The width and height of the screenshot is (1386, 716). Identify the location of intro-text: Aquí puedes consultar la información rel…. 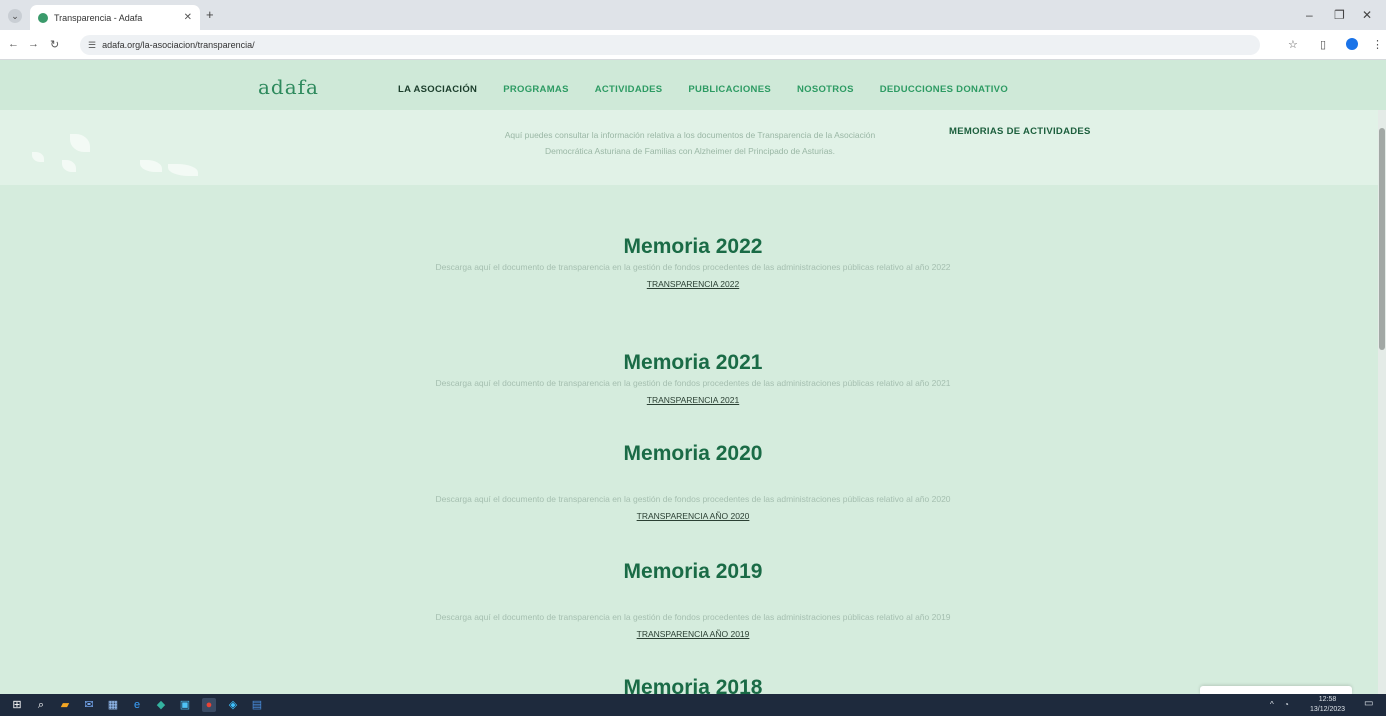
(690, 143).